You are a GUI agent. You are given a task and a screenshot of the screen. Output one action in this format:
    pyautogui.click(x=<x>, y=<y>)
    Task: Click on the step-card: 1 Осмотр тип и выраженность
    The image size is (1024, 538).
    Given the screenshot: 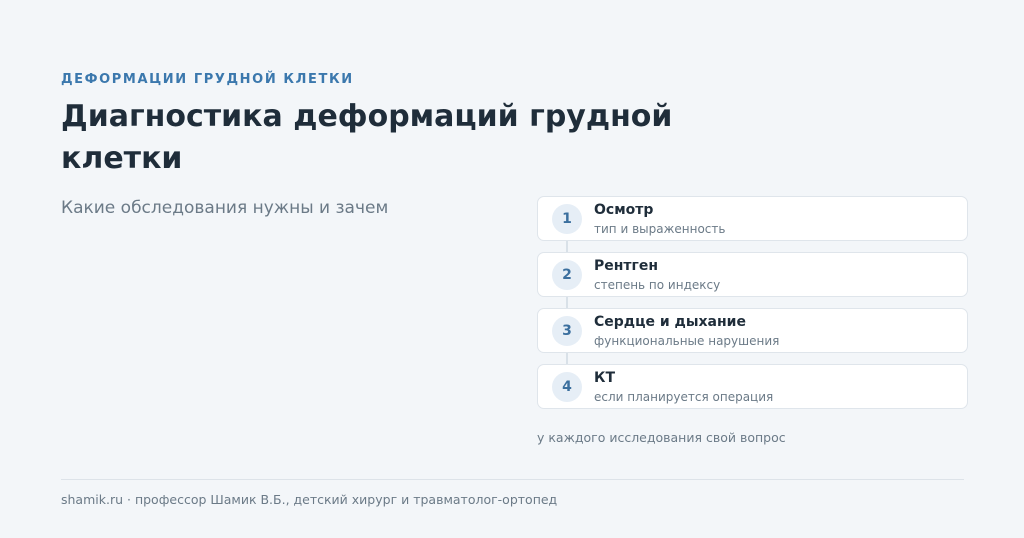 What is the action you would take?
    pyautogui.click(x=752, y=218)
    